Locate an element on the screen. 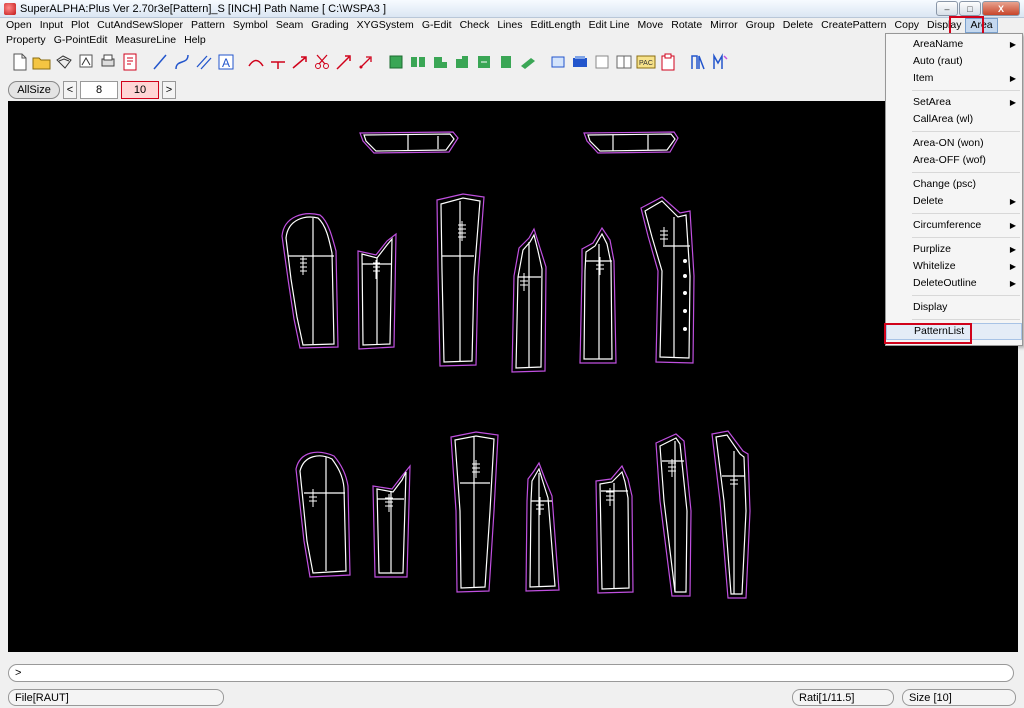  menu-createpattern: CreatePattern is located at coordinates (853, 25).